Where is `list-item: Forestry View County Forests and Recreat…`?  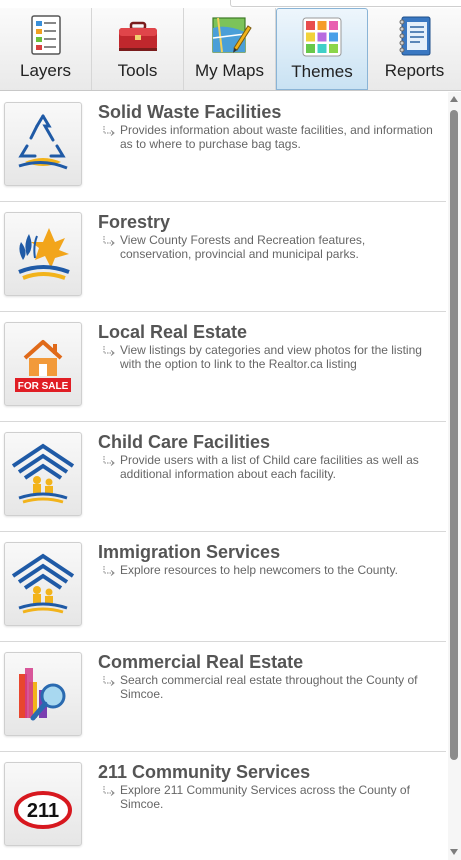
list-item: Forestry View County Forests and Recreat… is located at coordinates (223, 257).